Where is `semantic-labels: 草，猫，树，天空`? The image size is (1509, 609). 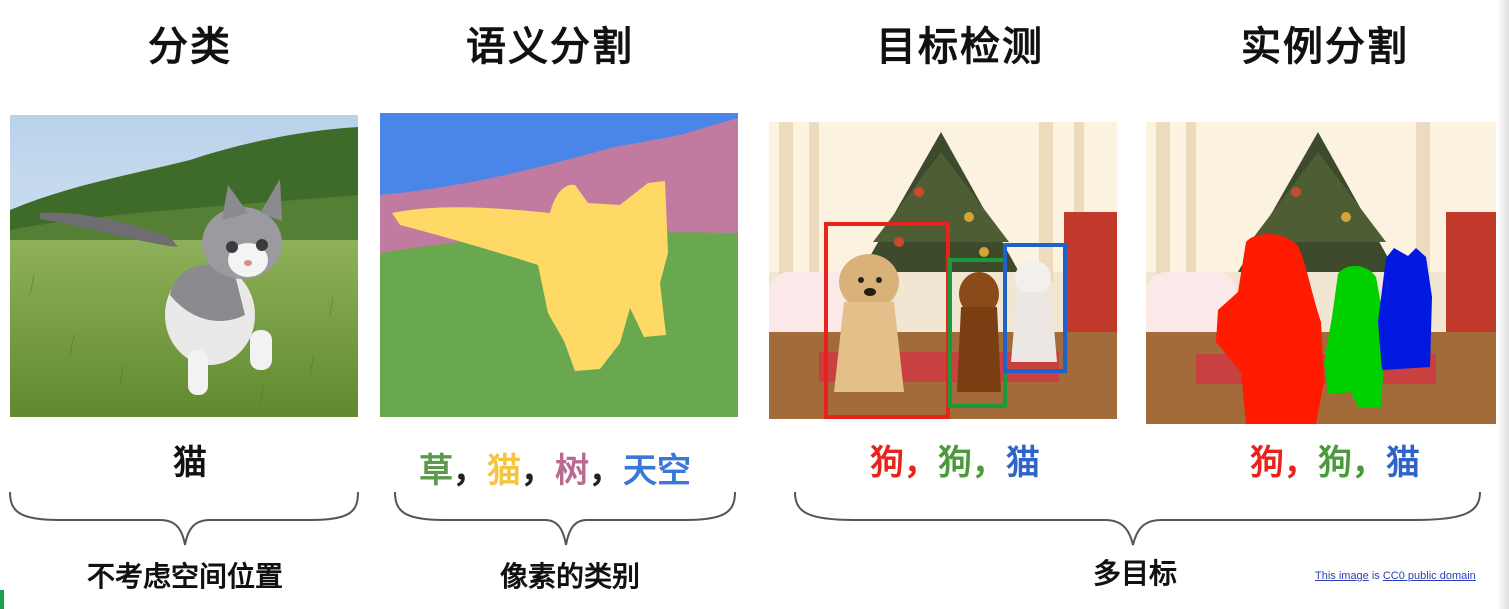
semantic-labels: 草，猫，树，天空 is located at coordinates (555, 467).